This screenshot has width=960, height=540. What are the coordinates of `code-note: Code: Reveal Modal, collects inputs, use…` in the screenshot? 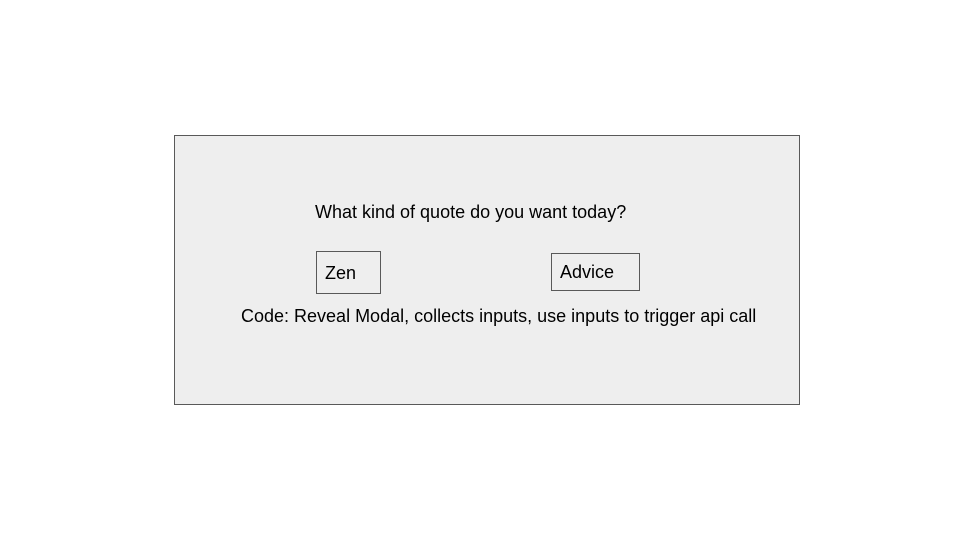 It's located at (499, 316).